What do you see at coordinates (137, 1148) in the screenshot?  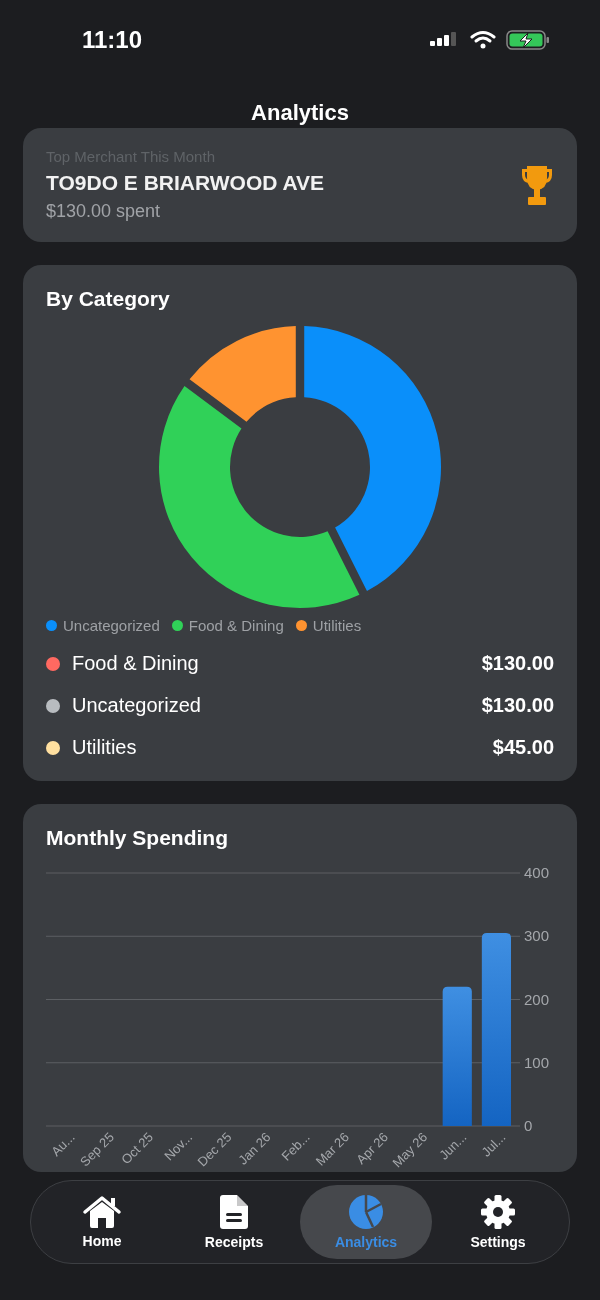 I see `x-tick-label: Oct 25` at bounding box center [137, 1148].